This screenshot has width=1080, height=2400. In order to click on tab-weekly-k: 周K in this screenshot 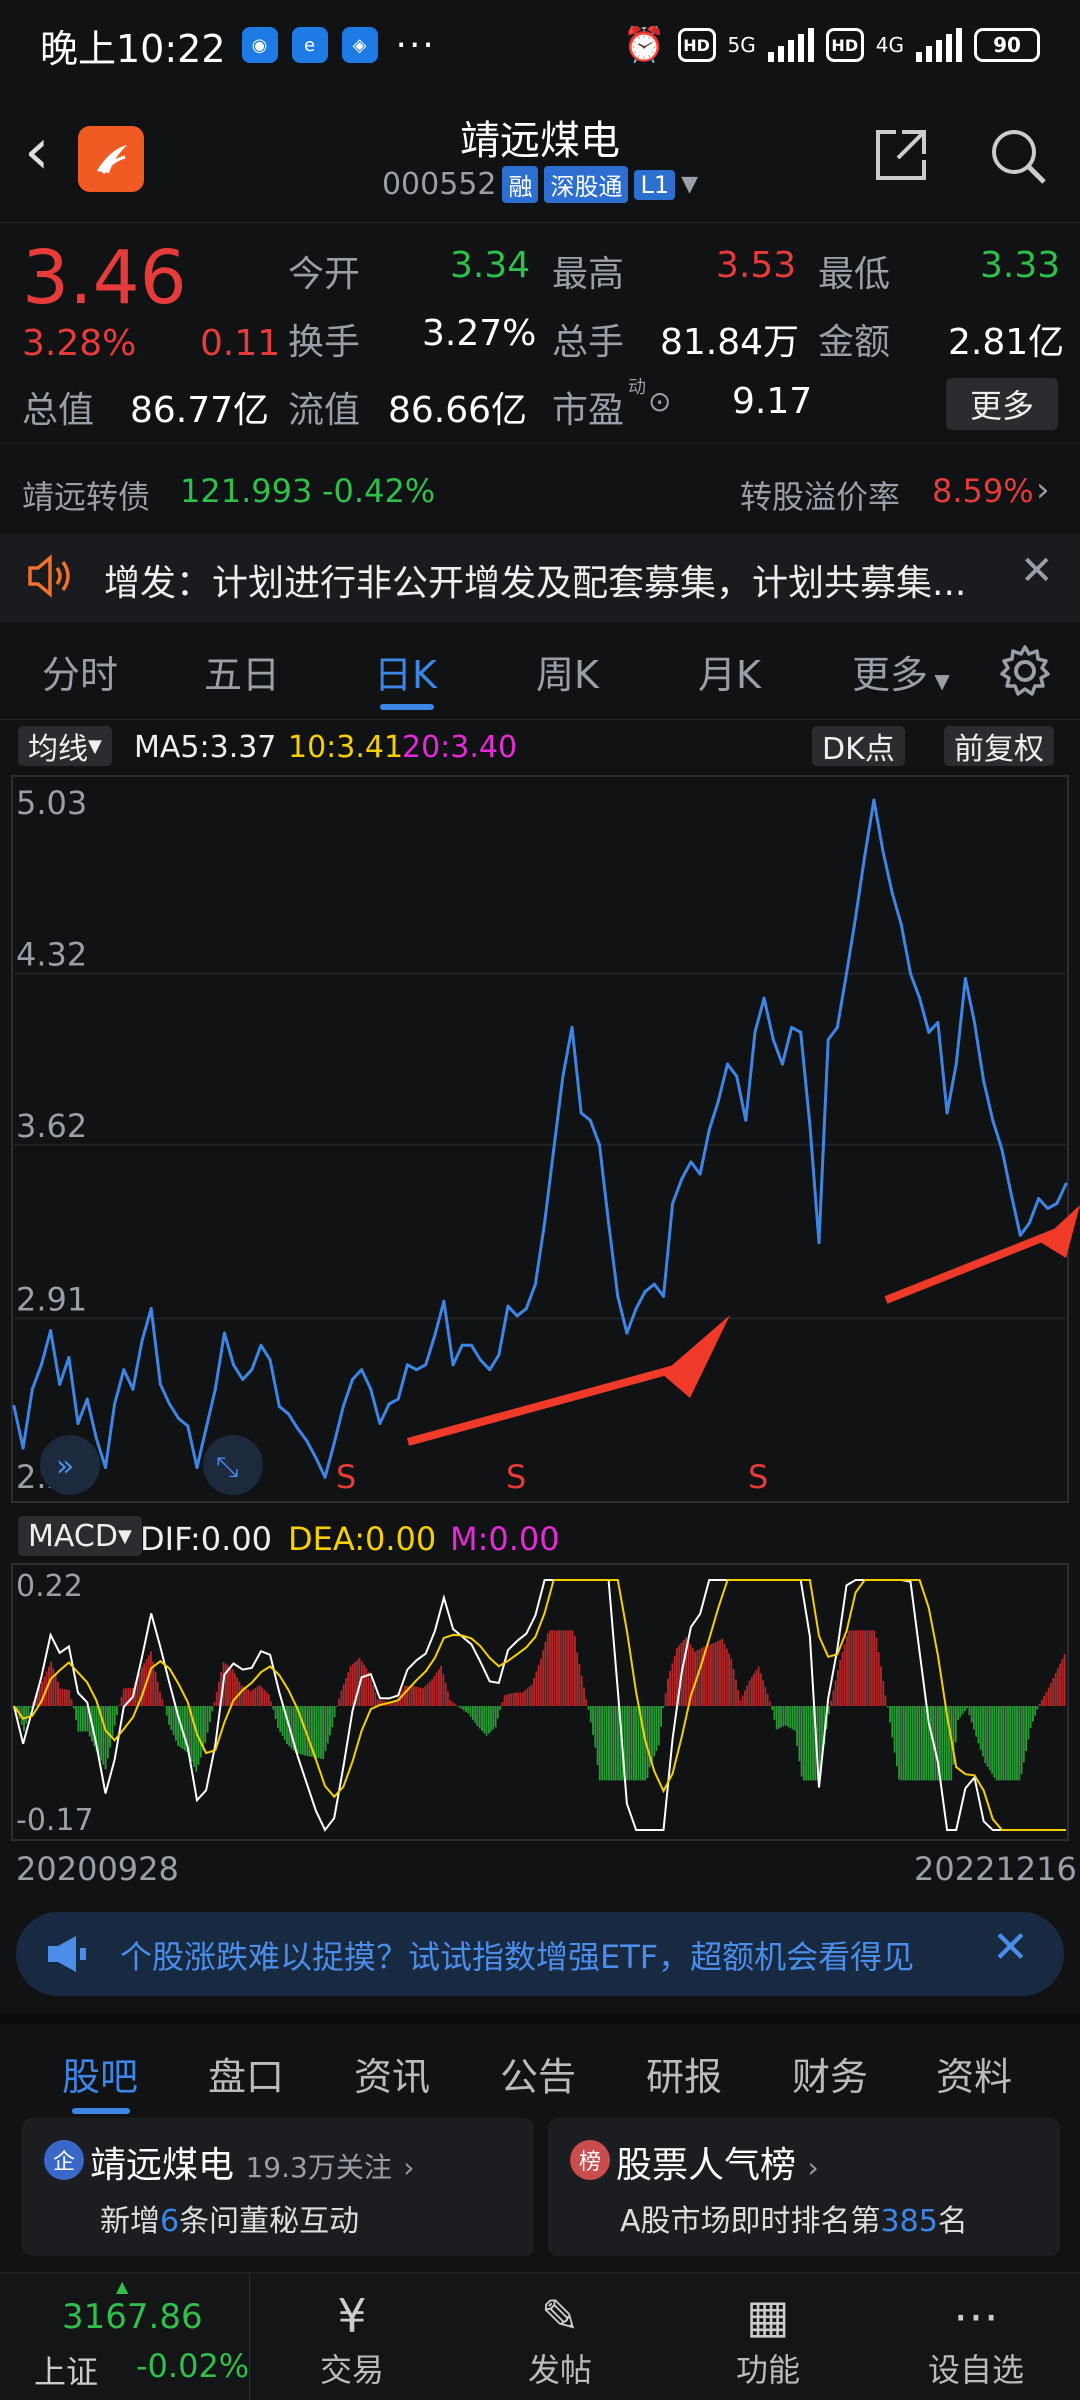, I will do `click(567, 671)`.